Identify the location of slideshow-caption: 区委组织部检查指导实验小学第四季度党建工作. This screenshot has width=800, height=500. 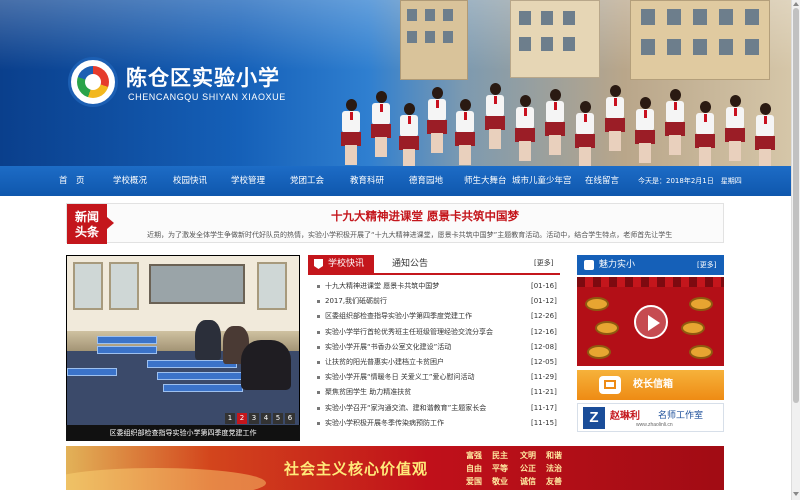
(183, 433).